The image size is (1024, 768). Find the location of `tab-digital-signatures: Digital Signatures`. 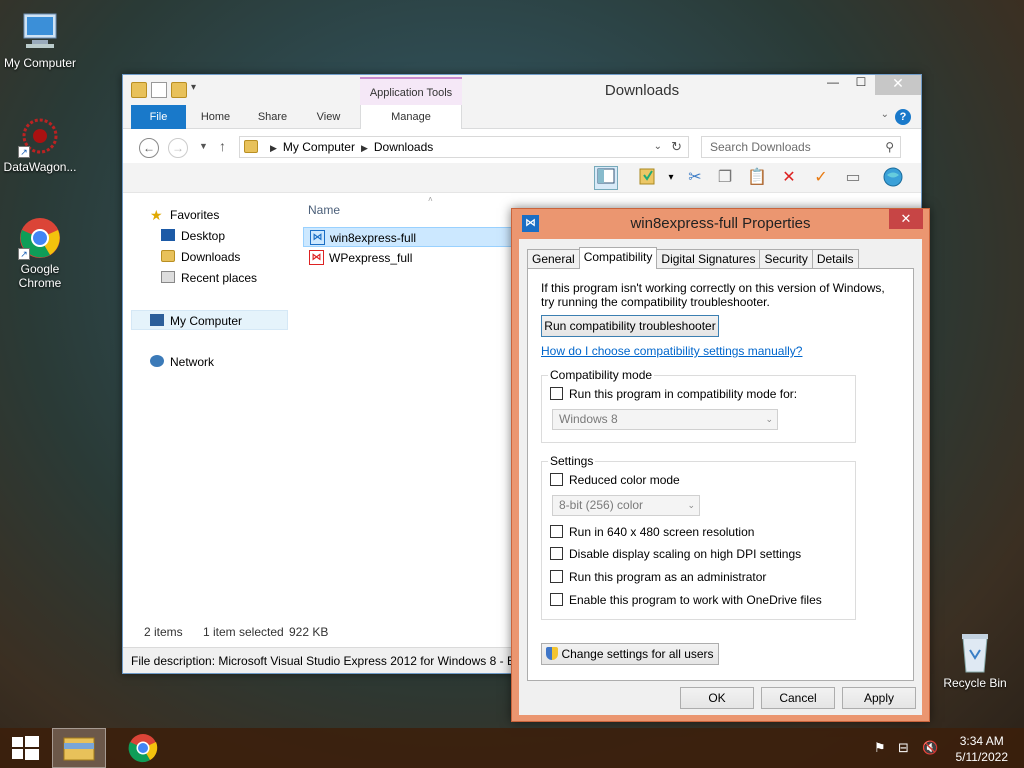

tab-digital-signatures: Digital Signatures is located at coordinates (708, 259).